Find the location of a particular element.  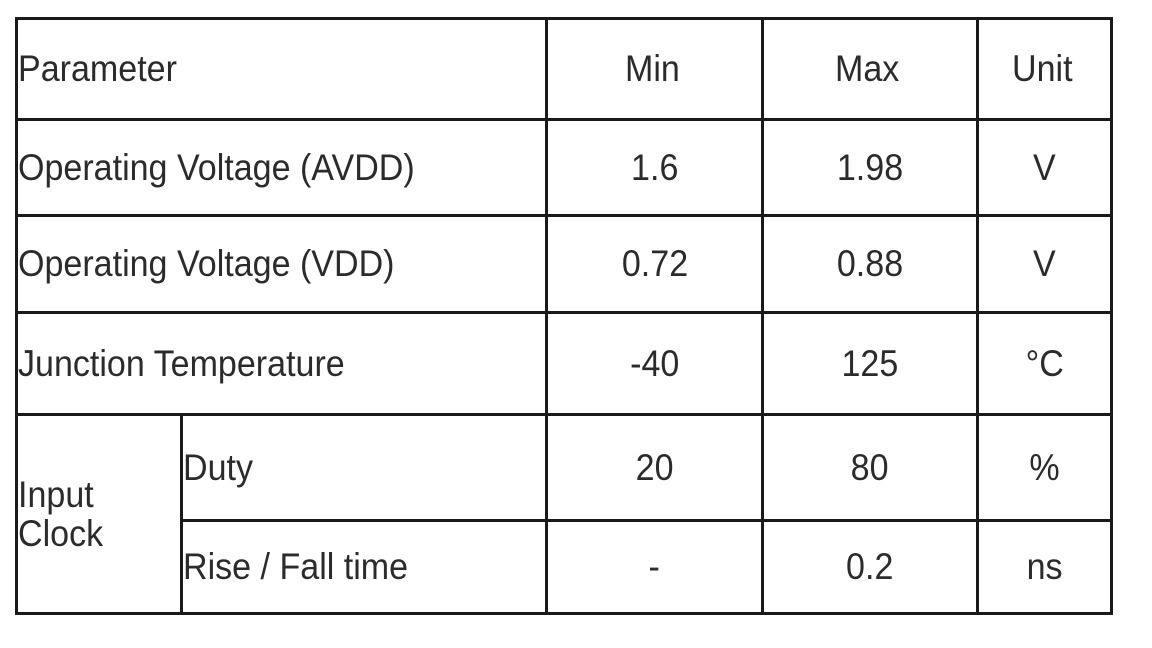

table-row: Rise / Fall time - 0.2 ns is located at coordinates (565, 567).